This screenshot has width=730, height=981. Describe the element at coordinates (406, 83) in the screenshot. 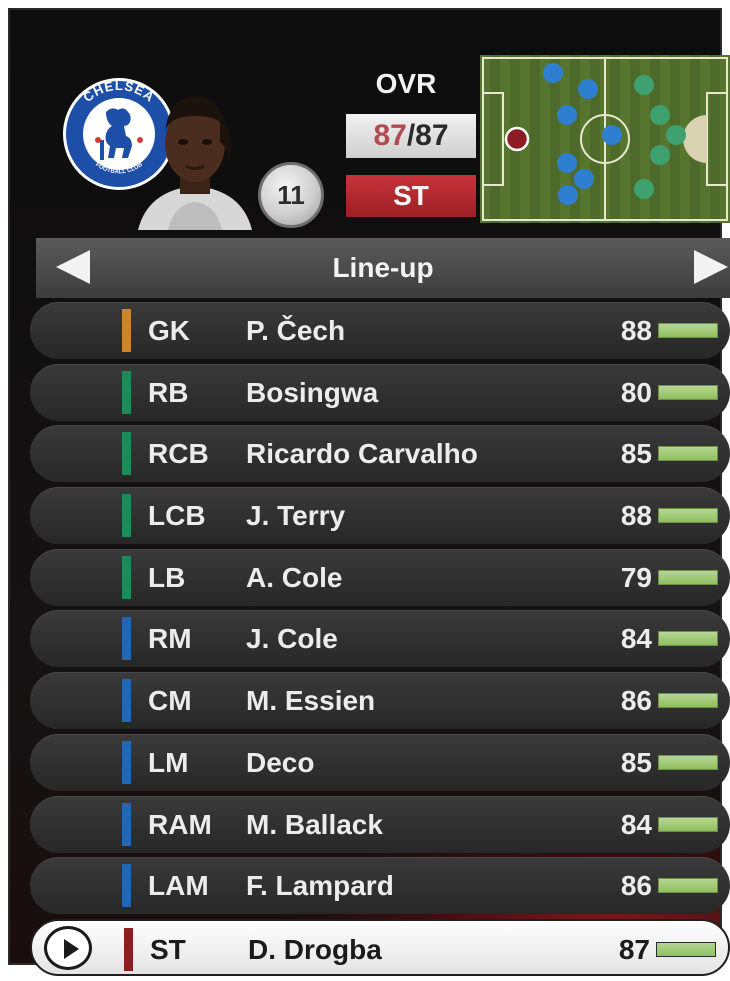

I see `ovr-label: OVR` at that location.